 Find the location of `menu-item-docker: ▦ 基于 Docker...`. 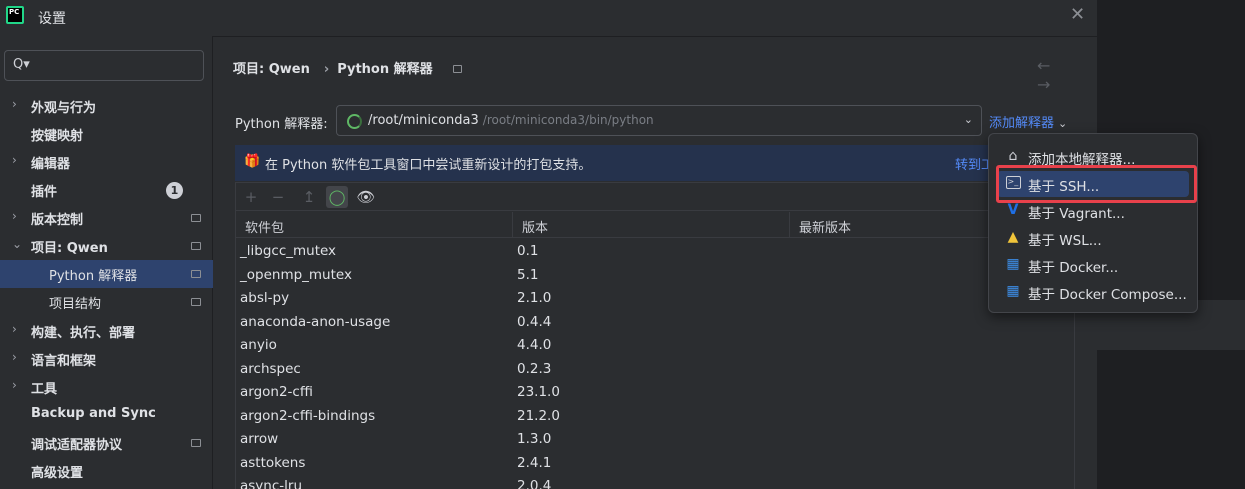

menu-item-docker: ▦ 基于 Docker... is located at coordinates (1093, 265).